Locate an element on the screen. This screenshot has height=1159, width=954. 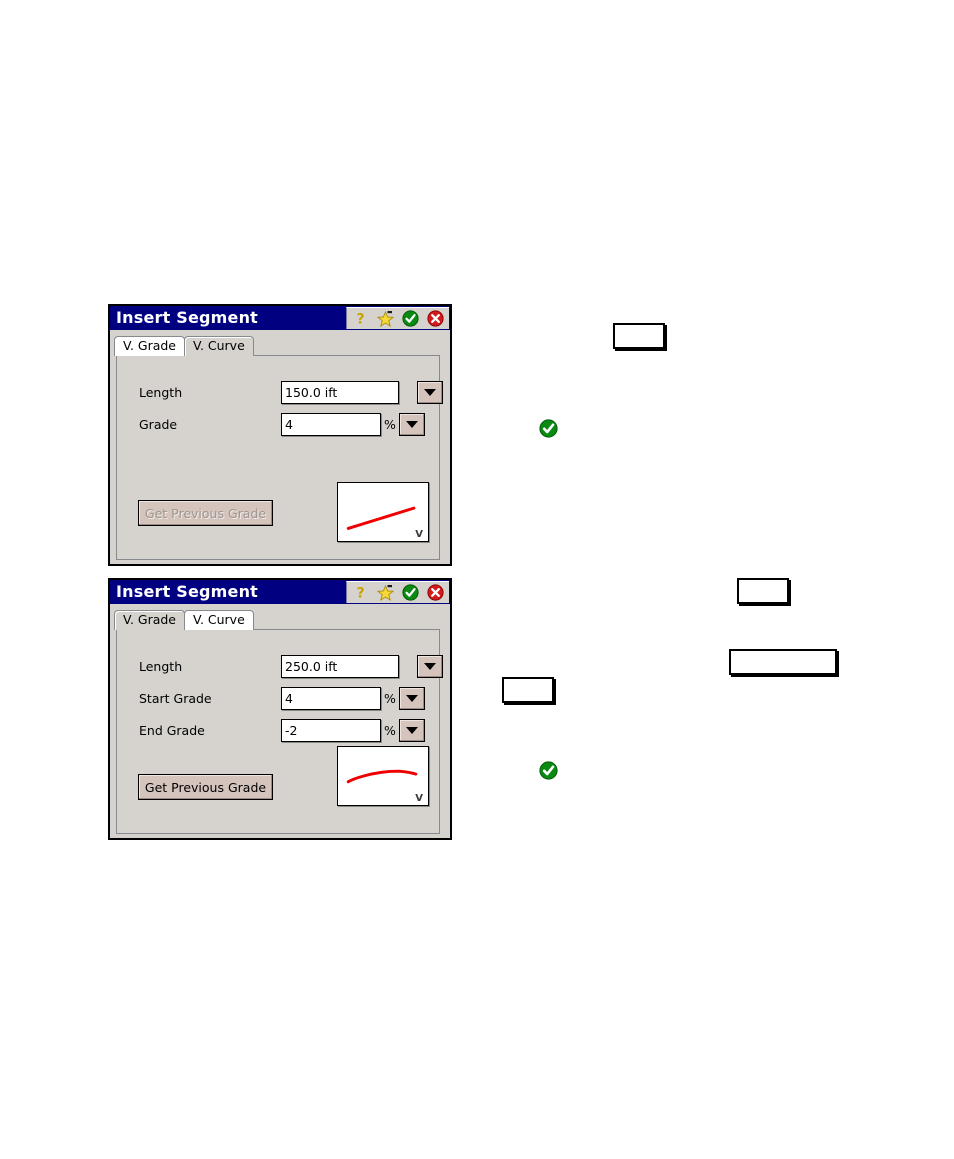
end-grade-dropdown-button is located at coordinates (412, 730).